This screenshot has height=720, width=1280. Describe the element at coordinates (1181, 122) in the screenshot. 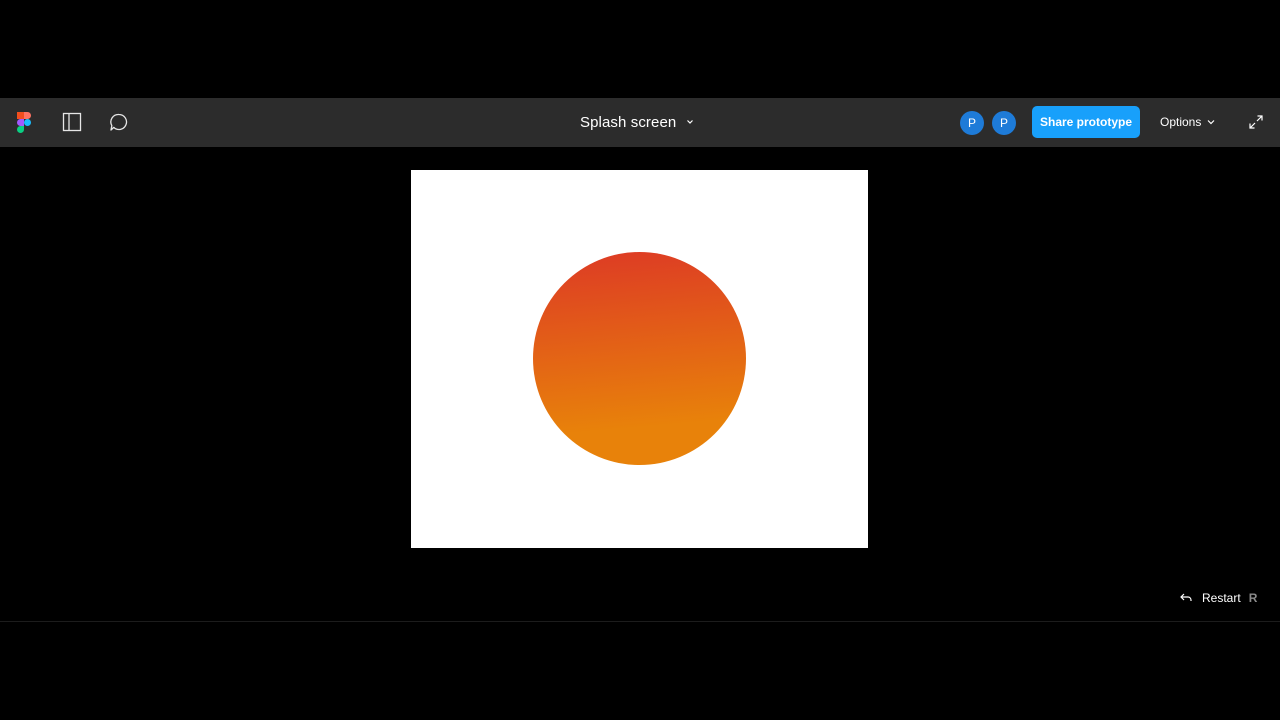

I see `options-label: Options` at that location.